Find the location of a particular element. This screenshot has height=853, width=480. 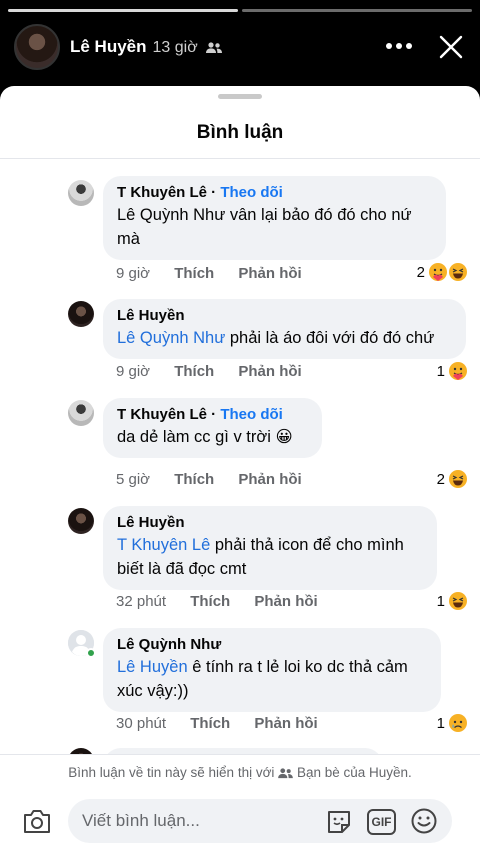

sheet-grabber is located at coordinates (240, 96).